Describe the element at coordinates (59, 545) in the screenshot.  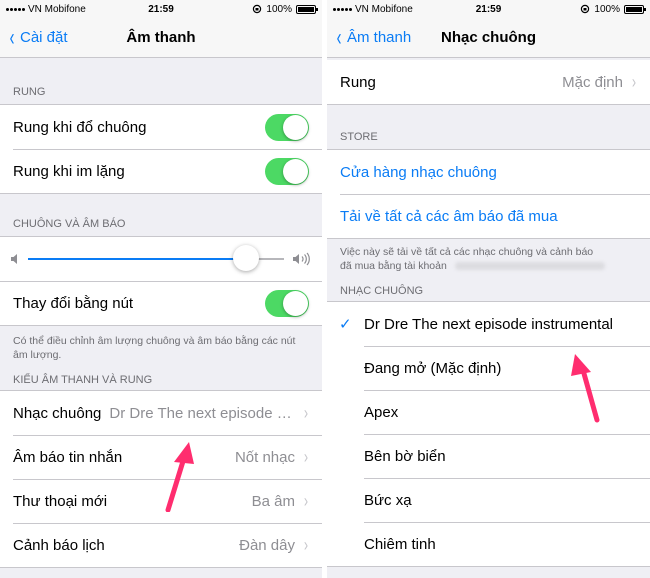
I see `row-label: Cảnh báo lịch` at that location.